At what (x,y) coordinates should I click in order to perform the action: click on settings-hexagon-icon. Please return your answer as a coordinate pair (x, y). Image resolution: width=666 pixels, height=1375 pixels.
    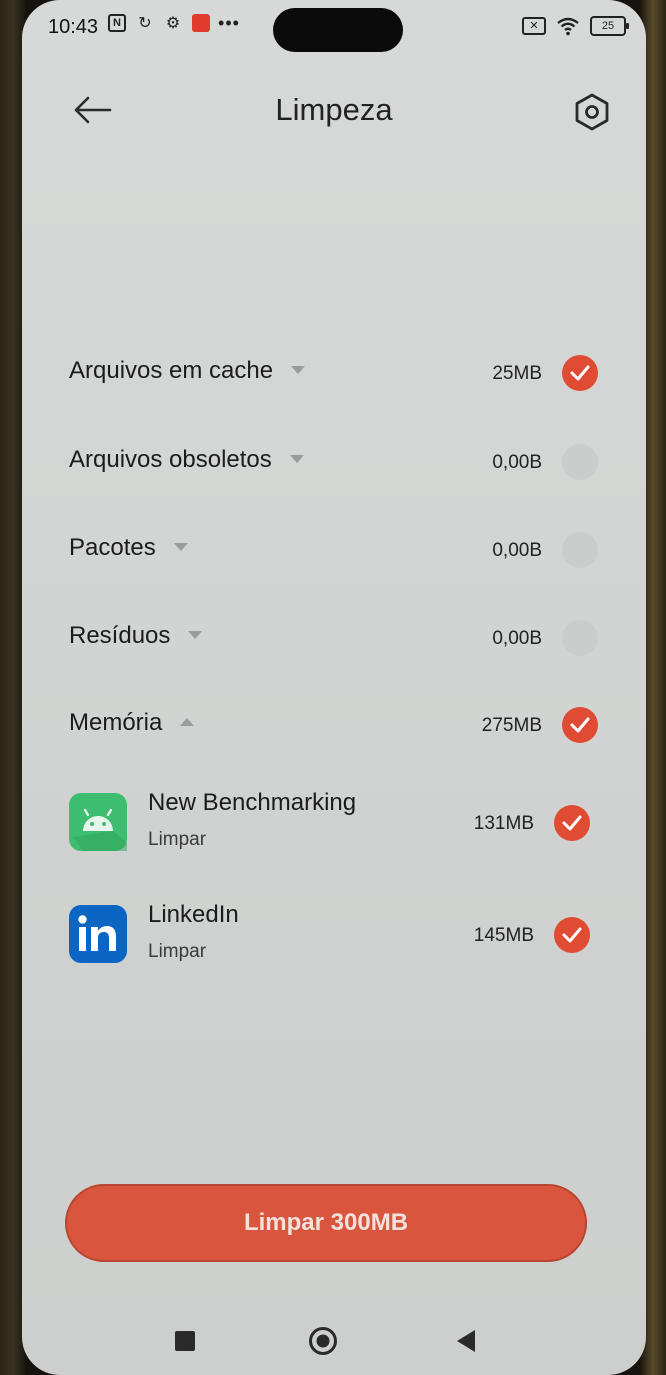
    Looking at the image, I should click on (592, 112).